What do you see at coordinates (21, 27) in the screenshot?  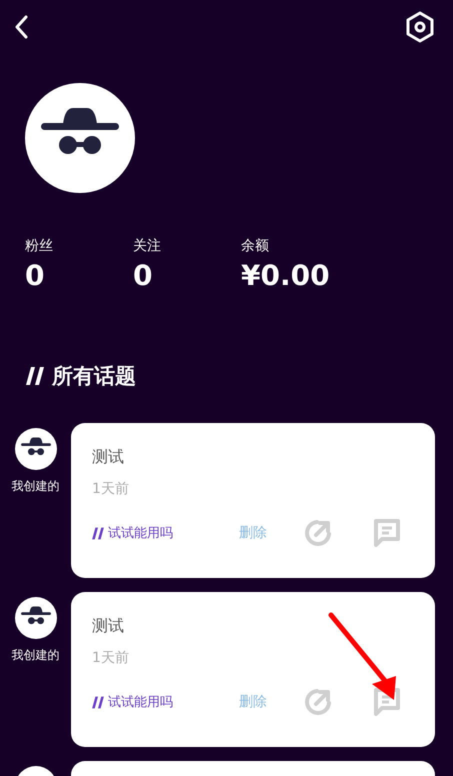 I see `back-icon` at bounding box center [21, 27].